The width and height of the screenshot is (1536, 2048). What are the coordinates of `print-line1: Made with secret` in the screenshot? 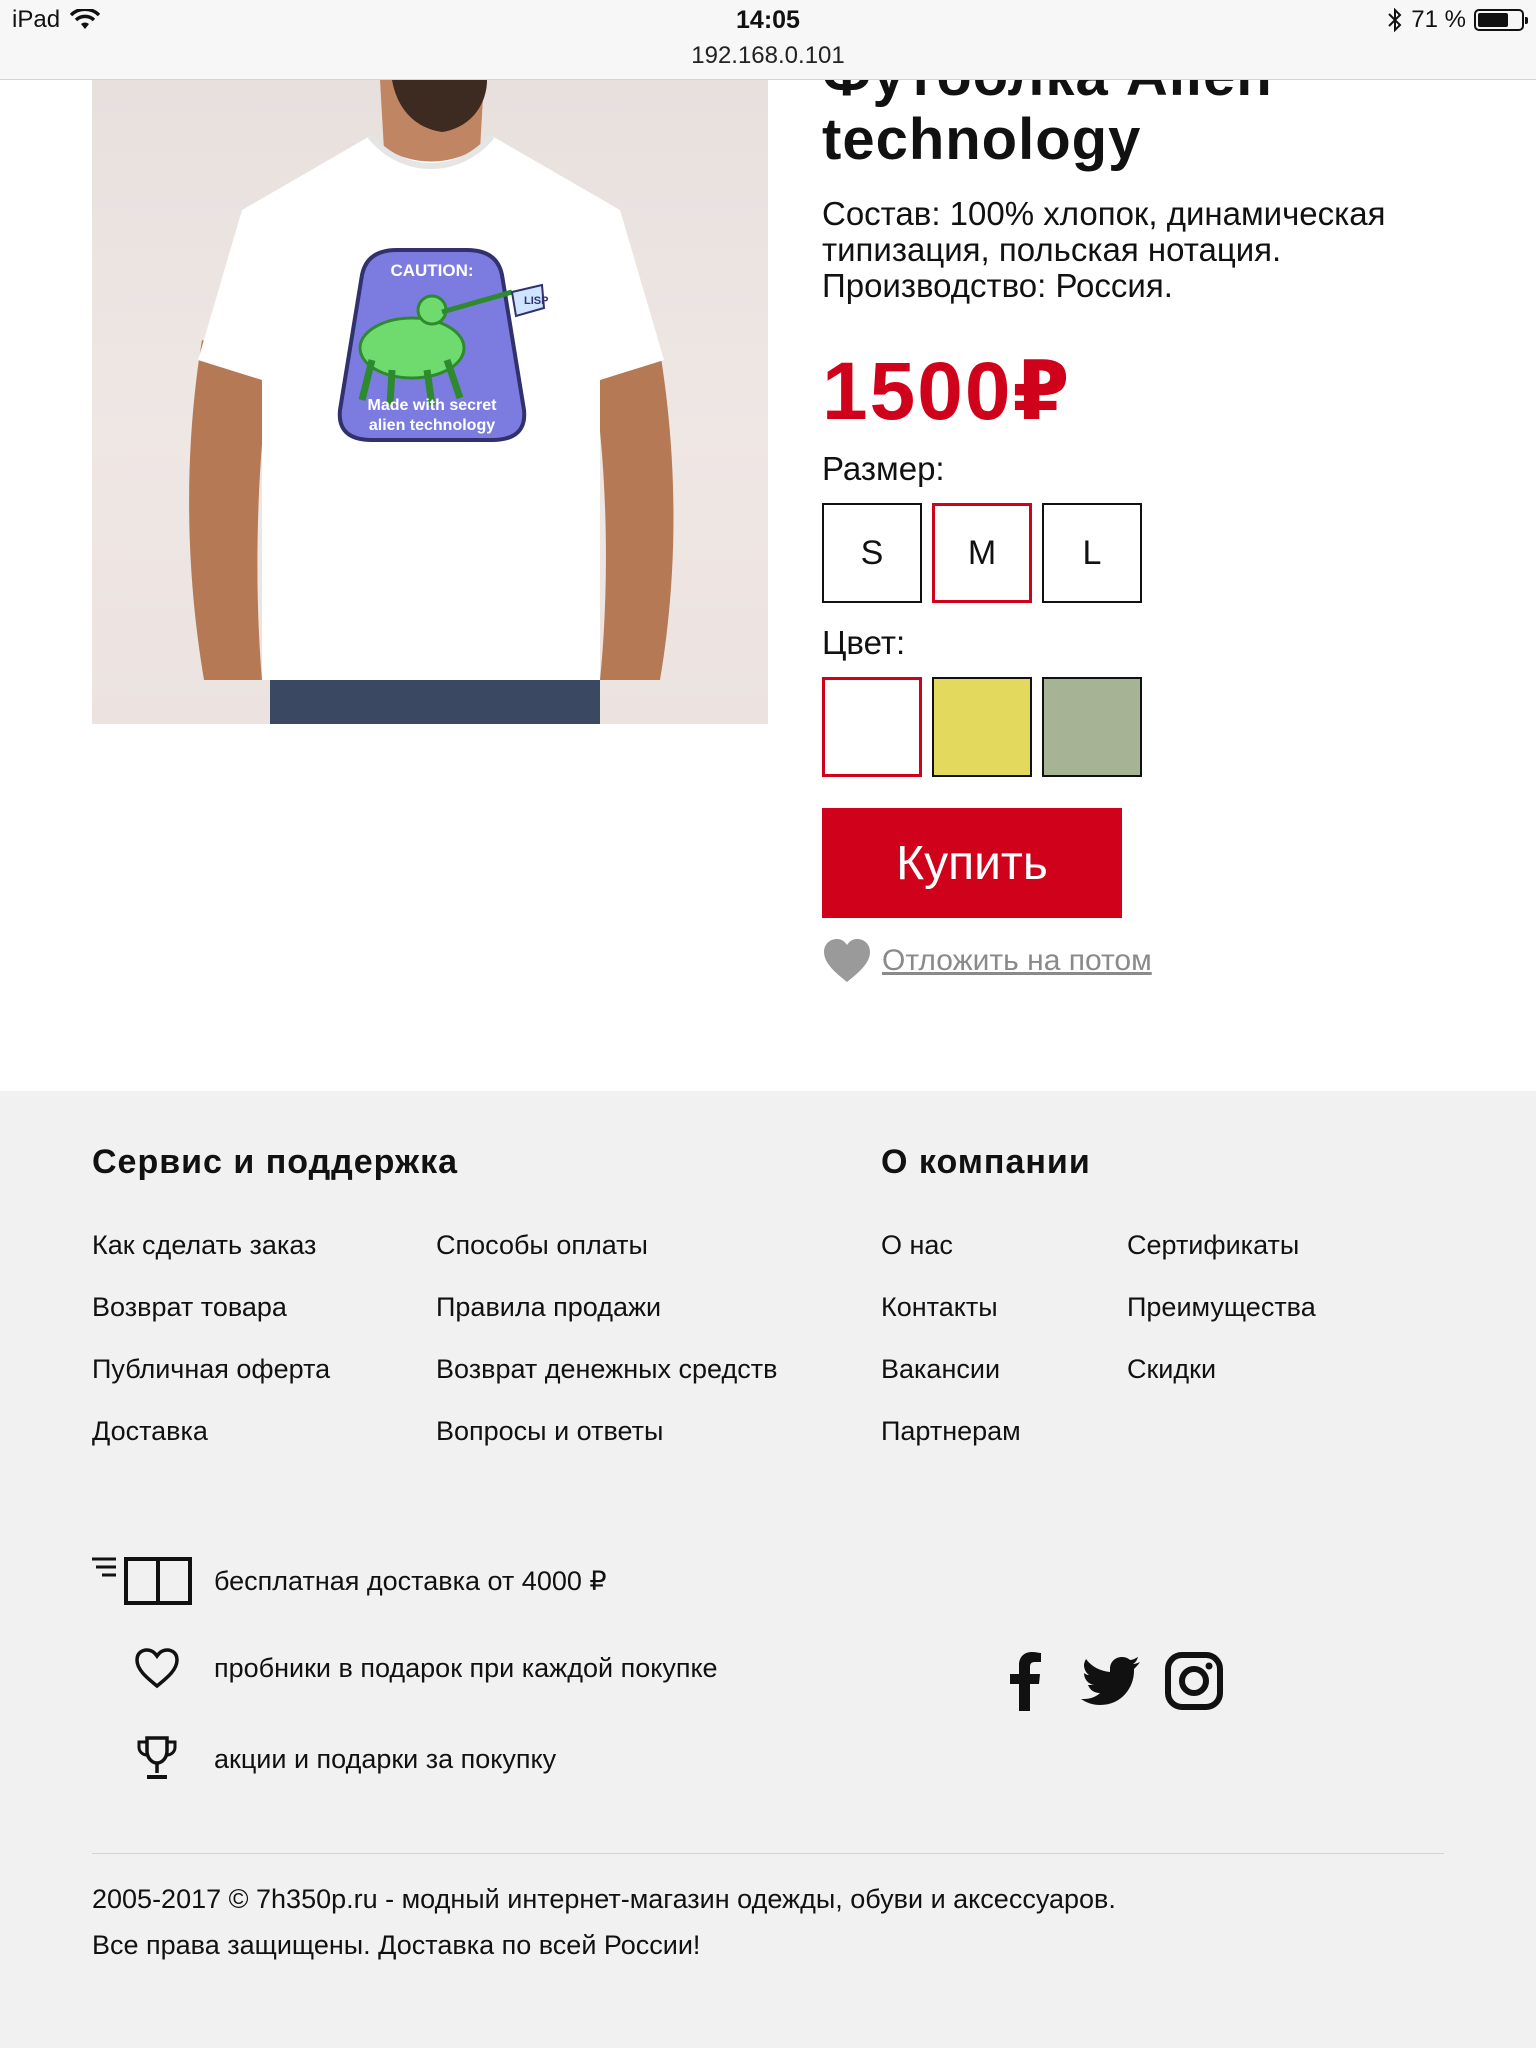 It's located at (433, 405).